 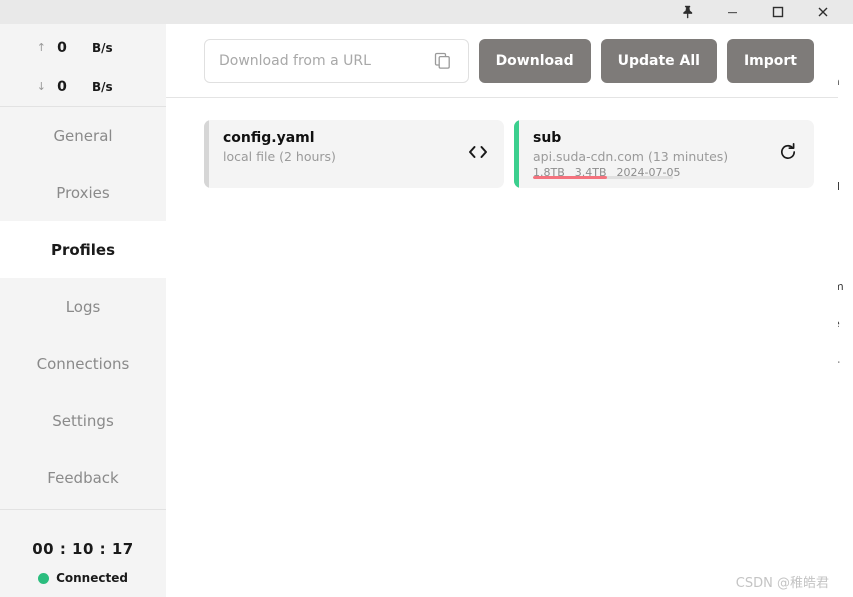 What do you see at coordinates (269, 138) in the screenshot?
I see `profile-name: config.yaml` at bounding box center [269, 138].